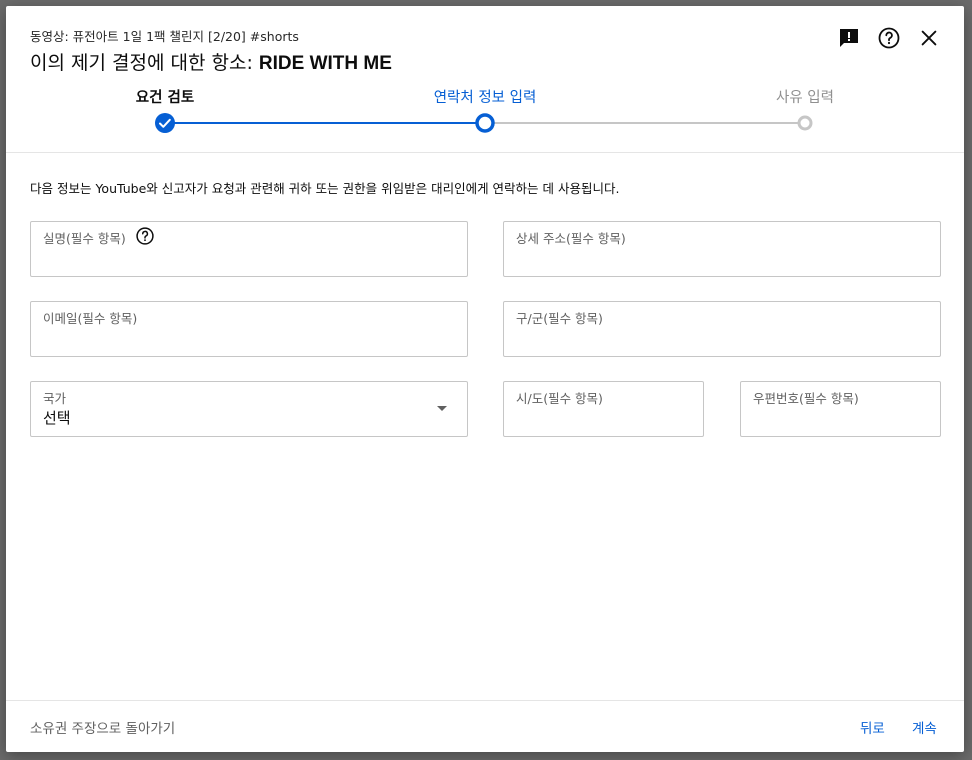  I want to click on name-input, so click(249, 257).